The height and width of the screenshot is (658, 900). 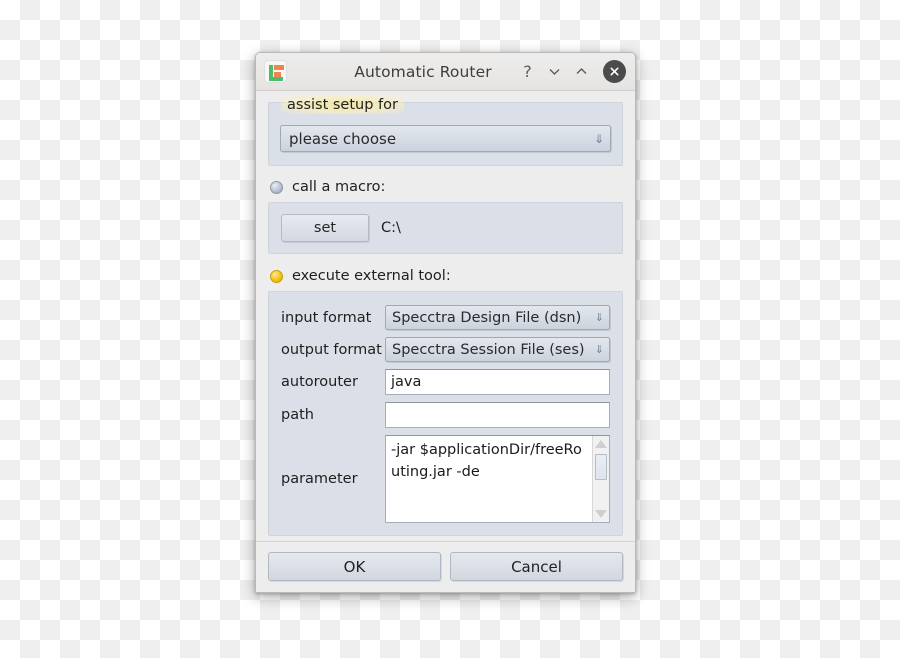 I want to click on scrollbar-thumb, so click(x=601, y=467).